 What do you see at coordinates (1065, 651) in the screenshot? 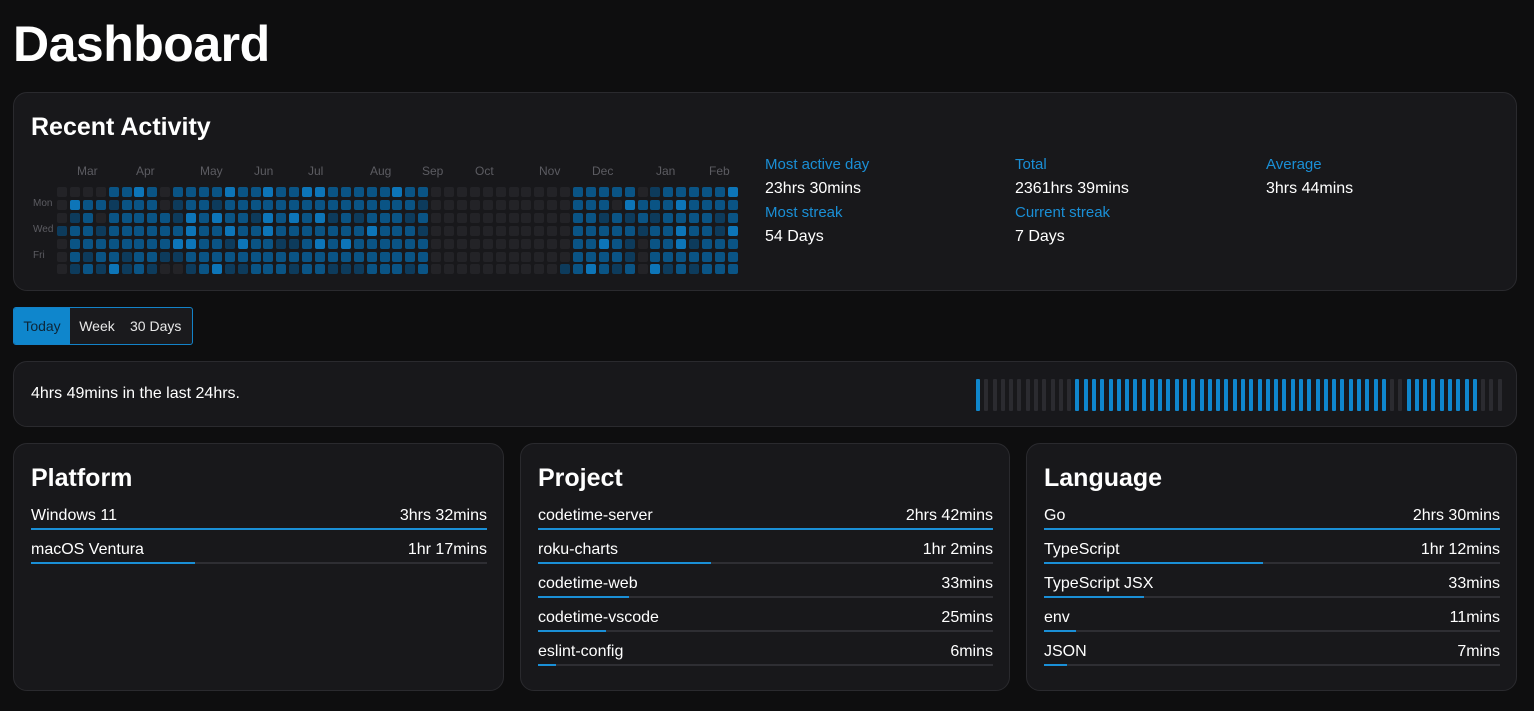
I see `item-name: JSON` at bounding box center [1065, 651].